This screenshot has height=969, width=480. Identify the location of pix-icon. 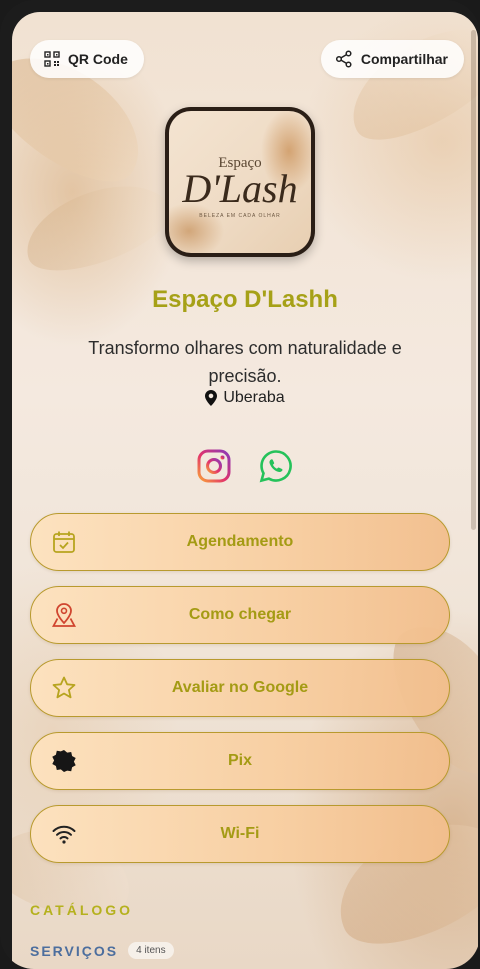
(64, 761).